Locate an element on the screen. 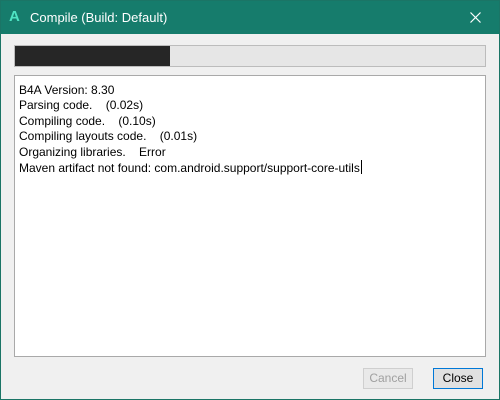 The width and height of the screenshot is (500, 400). b4a-app-icon: A is located at coordinates (14, 16).